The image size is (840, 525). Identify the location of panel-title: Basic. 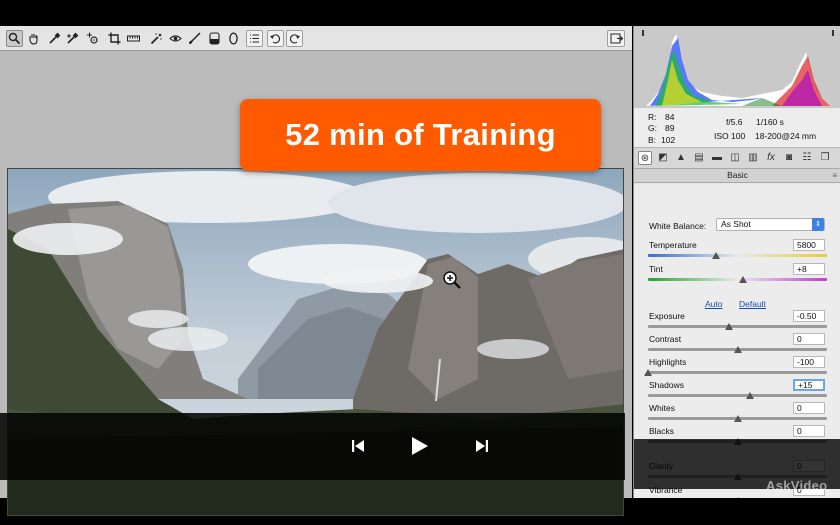
(737, 175).